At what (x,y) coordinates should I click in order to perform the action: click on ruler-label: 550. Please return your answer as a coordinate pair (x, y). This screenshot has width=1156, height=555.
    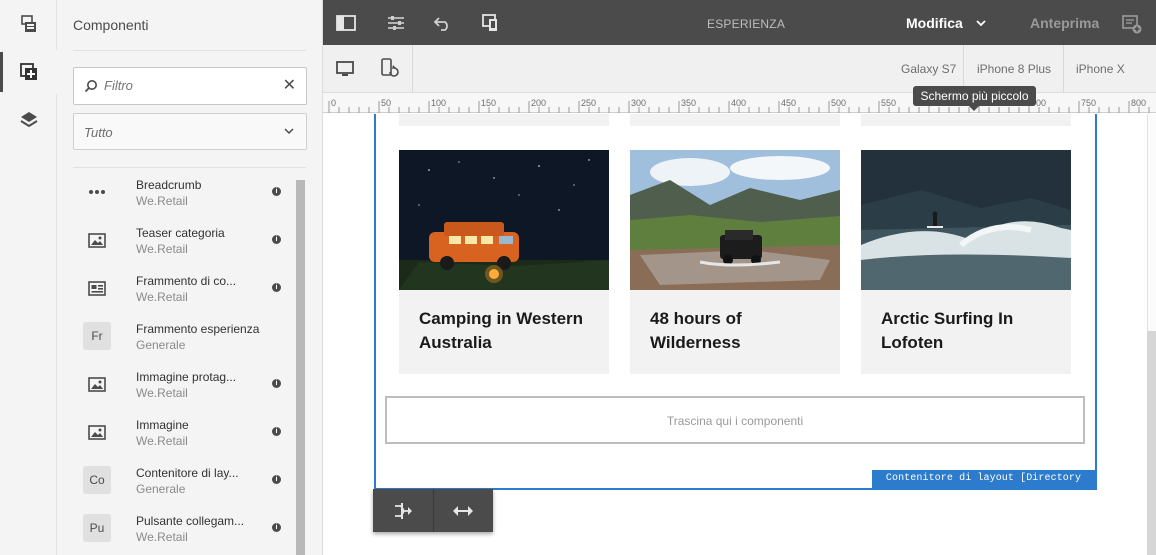
    Looking at the image, I should click on (888, 103).